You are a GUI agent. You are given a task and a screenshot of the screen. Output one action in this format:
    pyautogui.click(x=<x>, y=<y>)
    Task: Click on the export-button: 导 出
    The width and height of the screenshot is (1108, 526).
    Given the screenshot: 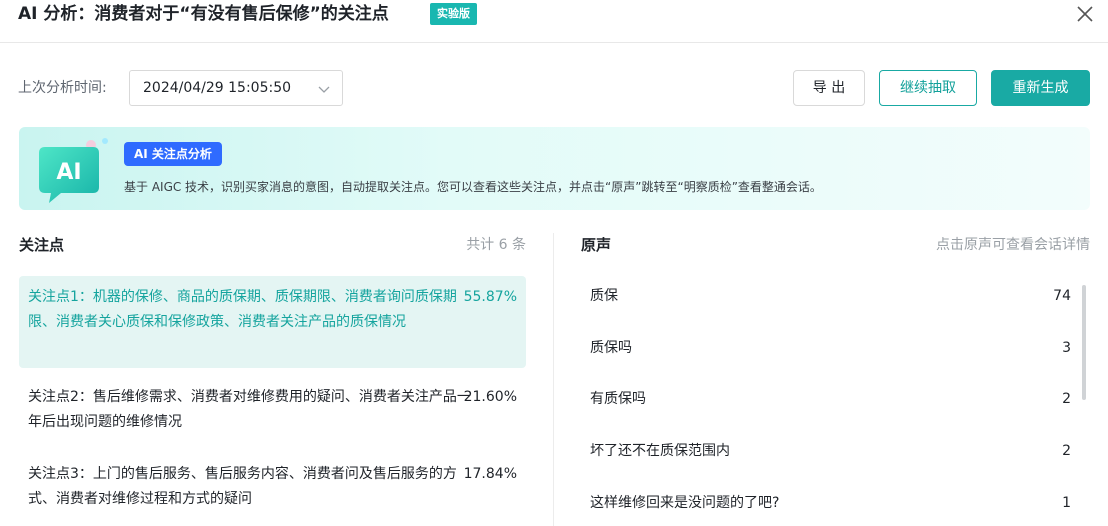 What is the action you would take?
    pyautogui.click(x=829, y=88)
    